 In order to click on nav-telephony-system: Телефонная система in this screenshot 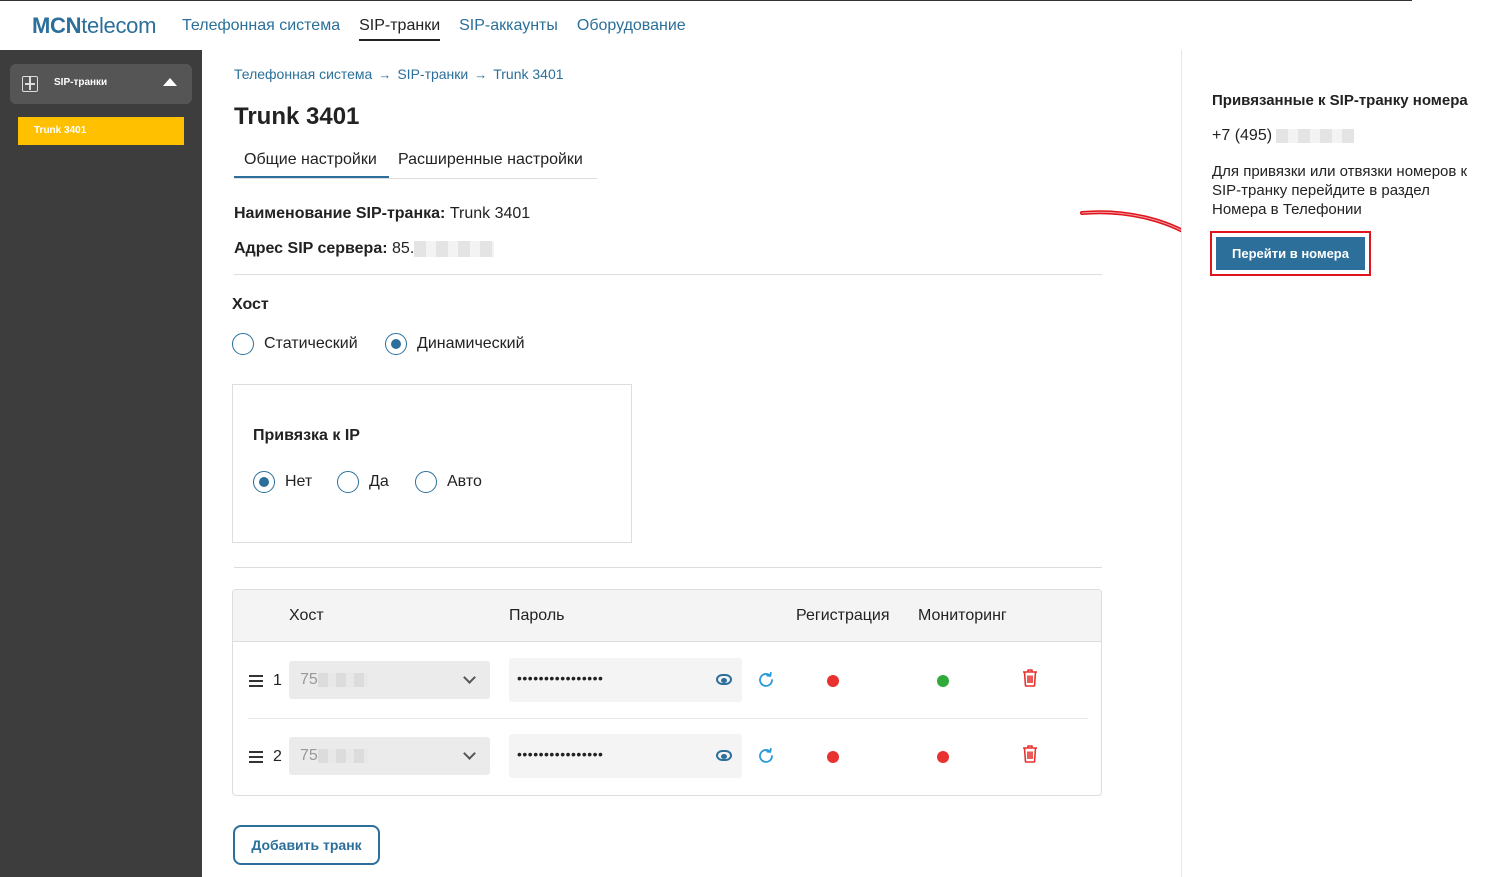, I will do `click(261, 29)`.